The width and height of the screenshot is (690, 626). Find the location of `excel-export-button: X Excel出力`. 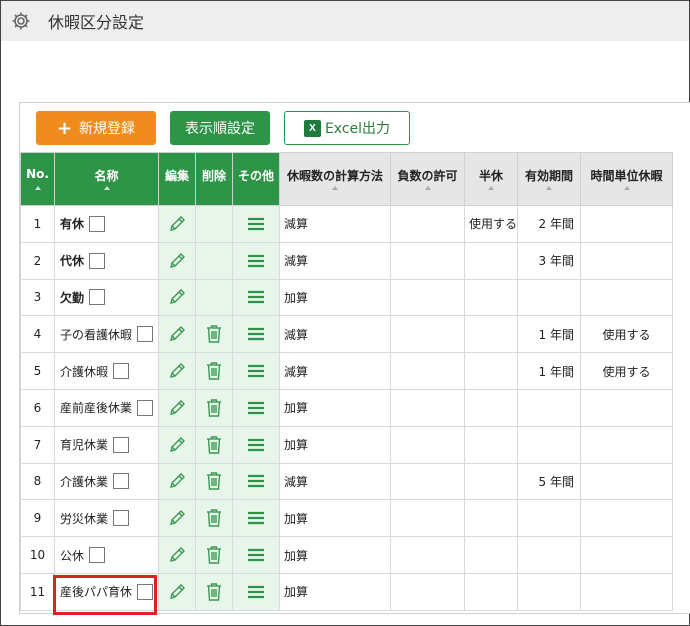

excel-export-button: X Excel出力 is located at coordinates (347, 128).